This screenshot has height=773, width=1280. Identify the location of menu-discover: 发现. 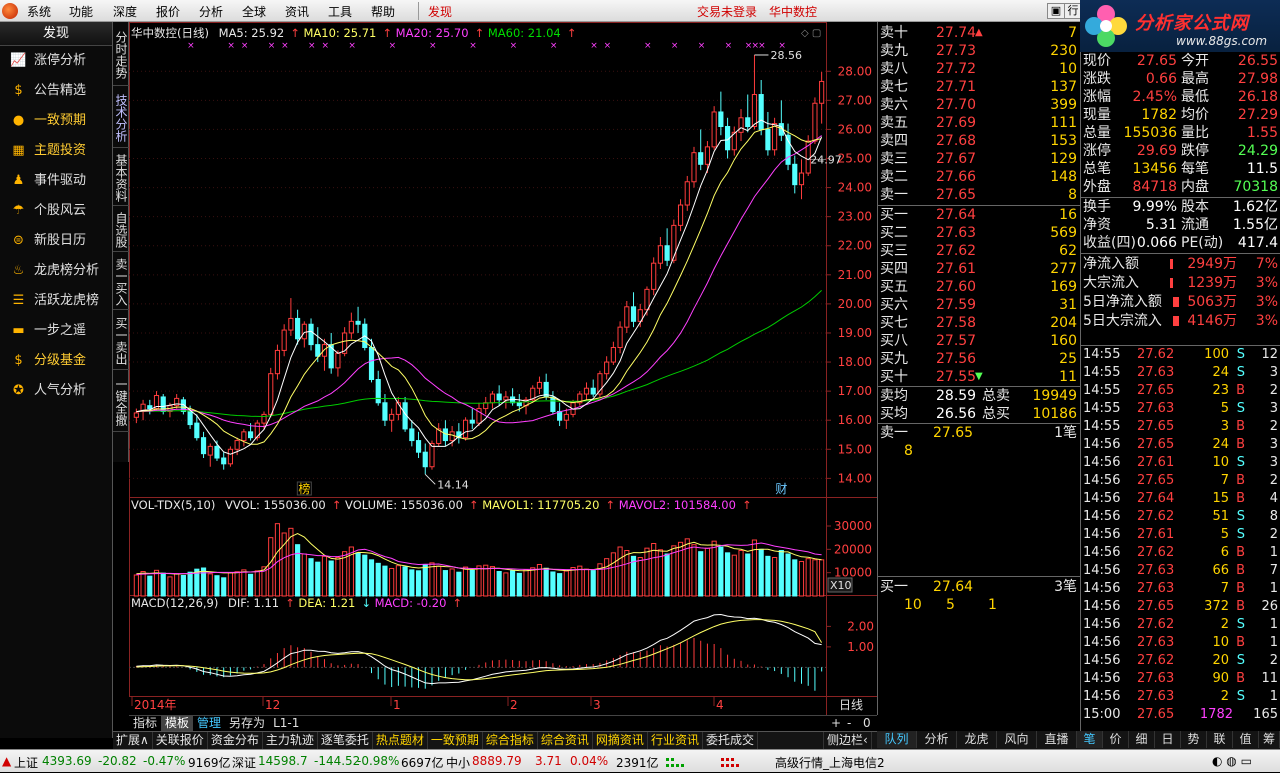
(440, 11).